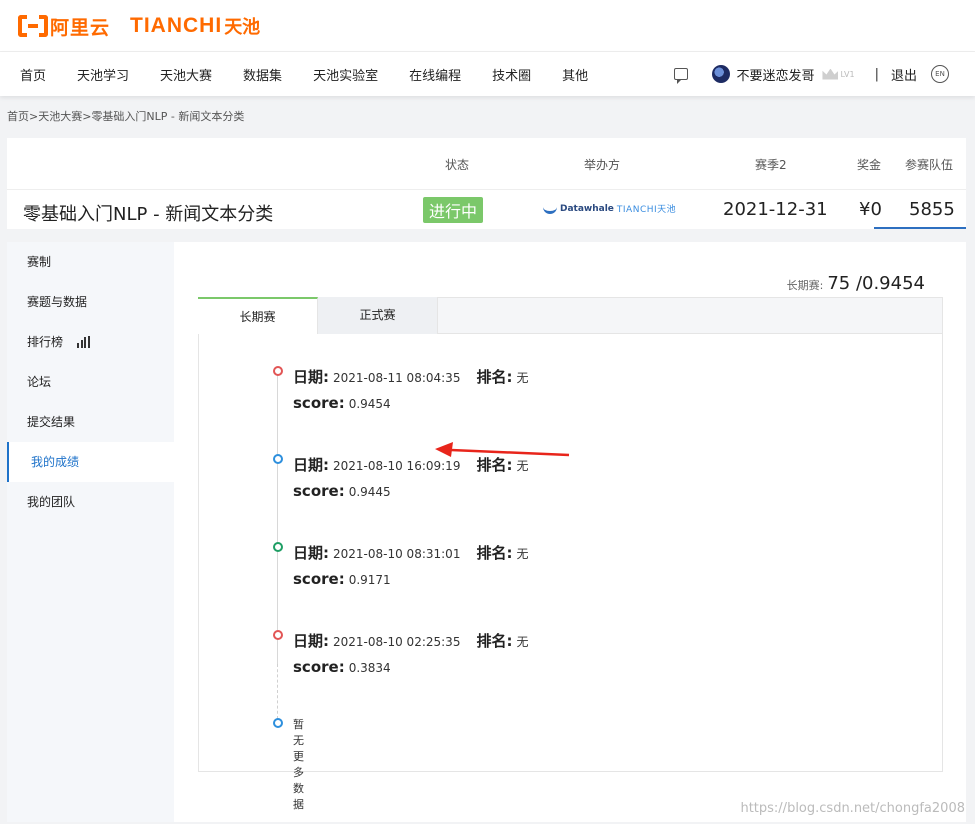 The height and width of the screenshot is (824, 975). I want to click on long-score-label: 长期赛:, so click(805, 285).